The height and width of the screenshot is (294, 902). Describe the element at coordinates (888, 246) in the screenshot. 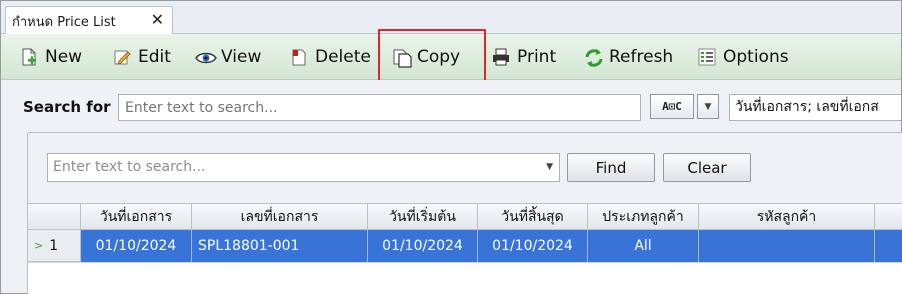

I see `cell-extra` at that location.